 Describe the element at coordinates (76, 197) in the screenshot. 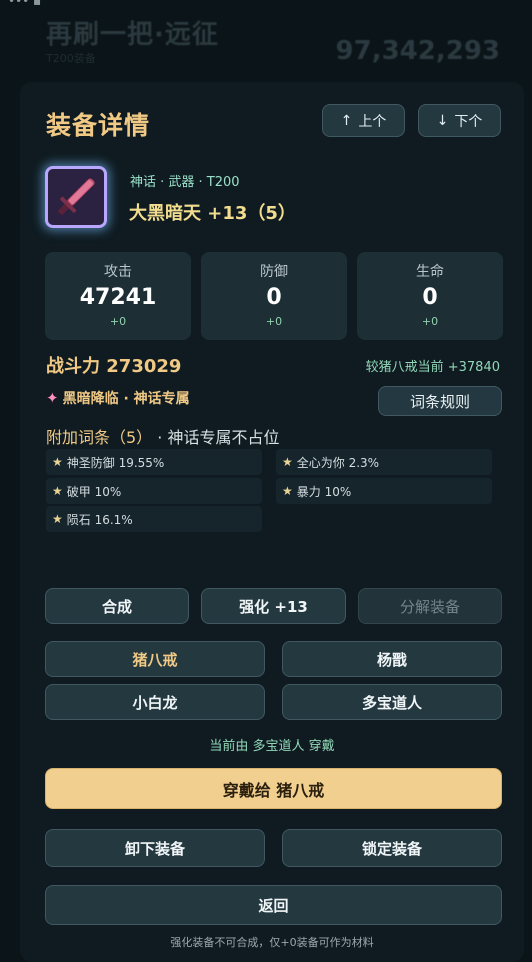

I see `sword-icon` at that location.